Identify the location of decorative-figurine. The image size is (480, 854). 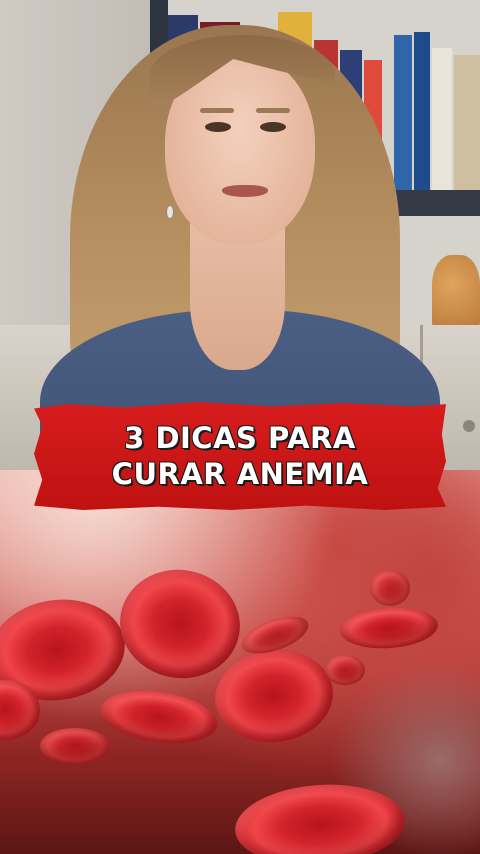
(456, 292).